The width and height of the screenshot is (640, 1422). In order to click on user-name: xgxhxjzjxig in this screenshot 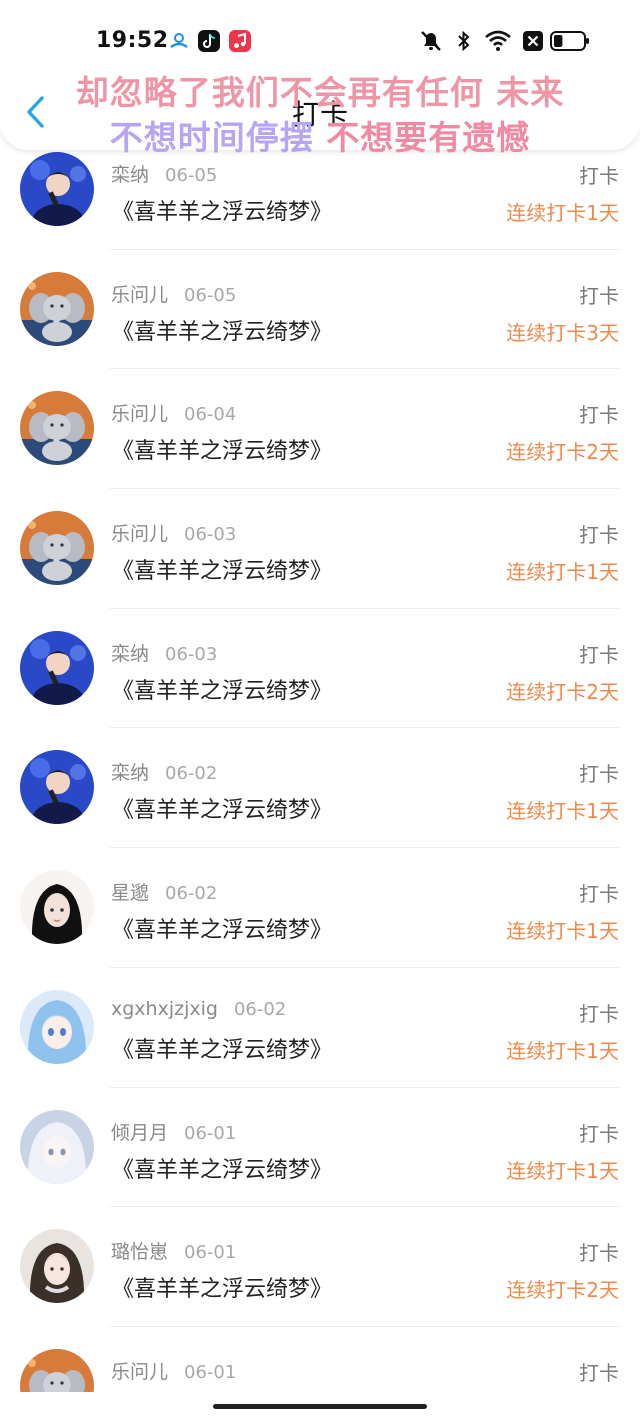, I will do `click(164, 1009)`.